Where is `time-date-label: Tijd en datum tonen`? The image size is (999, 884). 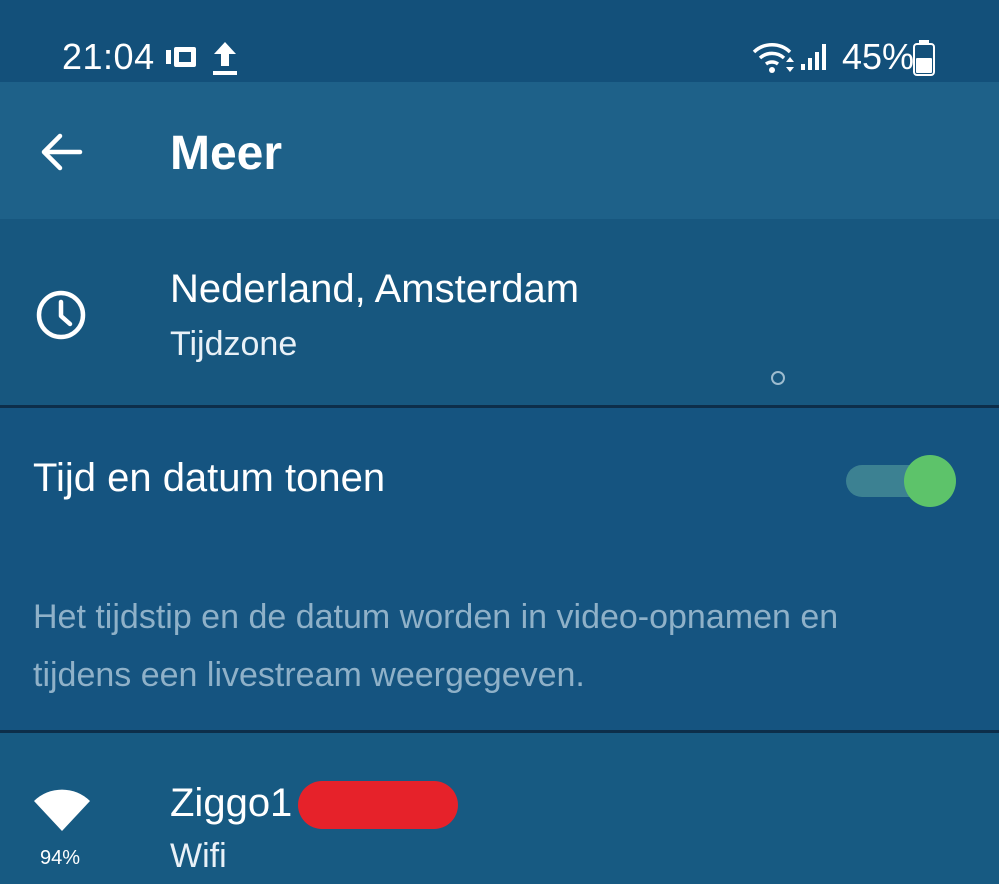
time-date-label: Tijd en datum tonen is located at coordinates (209, 478).